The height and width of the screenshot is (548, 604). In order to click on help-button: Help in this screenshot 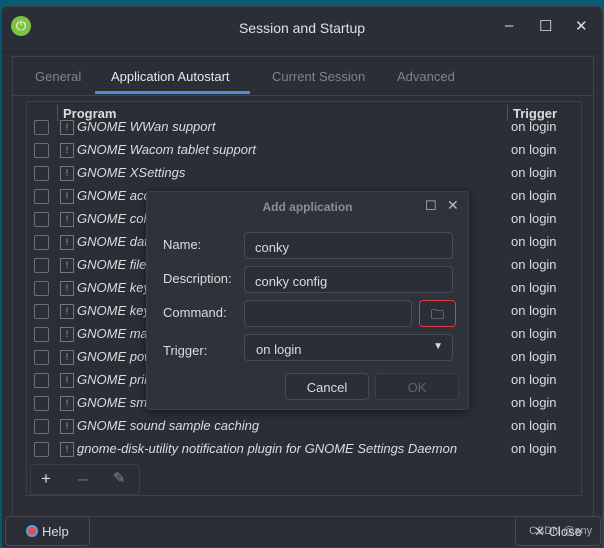, I will do `click(47, 531)`.